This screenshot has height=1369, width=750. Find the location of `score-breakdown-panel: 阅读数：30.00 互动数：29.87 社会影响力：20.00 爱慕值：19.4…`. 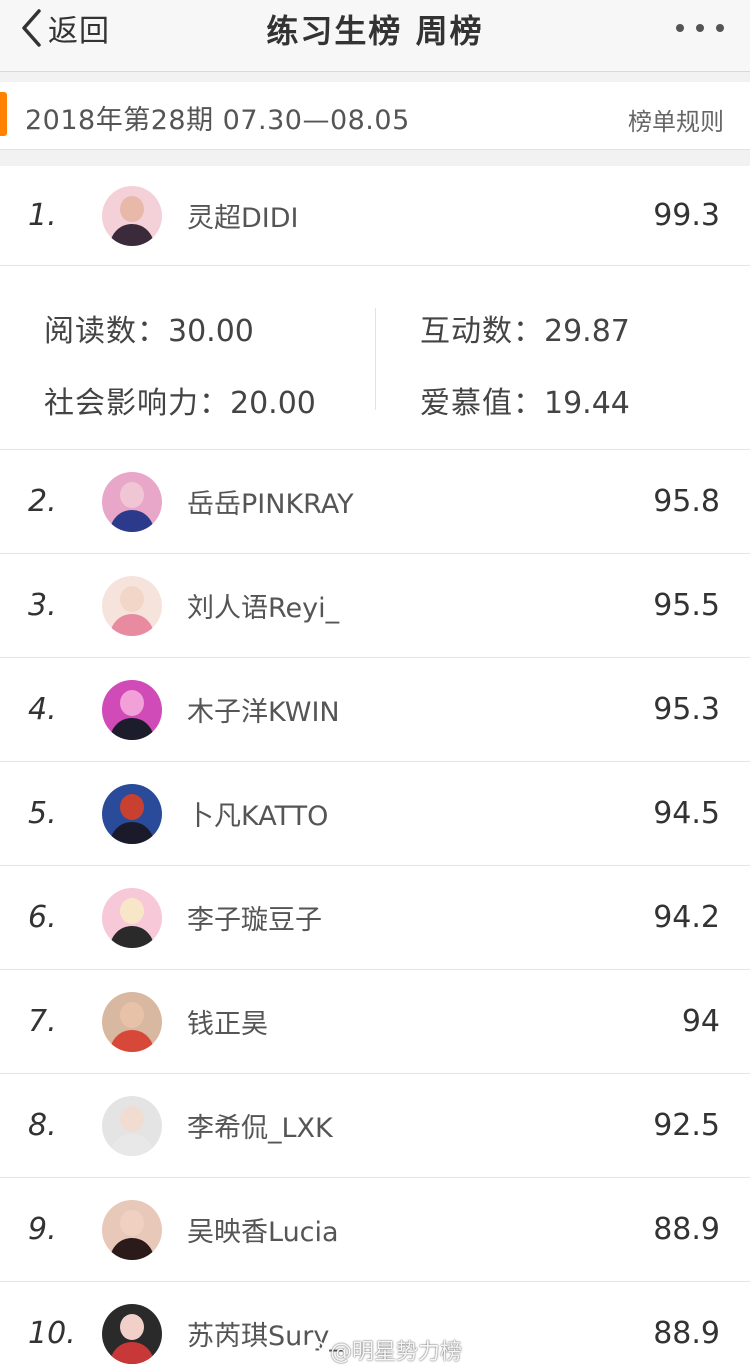

score-breakdown-panel: 阅读数：30.00 互动数：29.87 社会影响力：20.00 爱慕值：19.4… is located at coordinates (375, 358).